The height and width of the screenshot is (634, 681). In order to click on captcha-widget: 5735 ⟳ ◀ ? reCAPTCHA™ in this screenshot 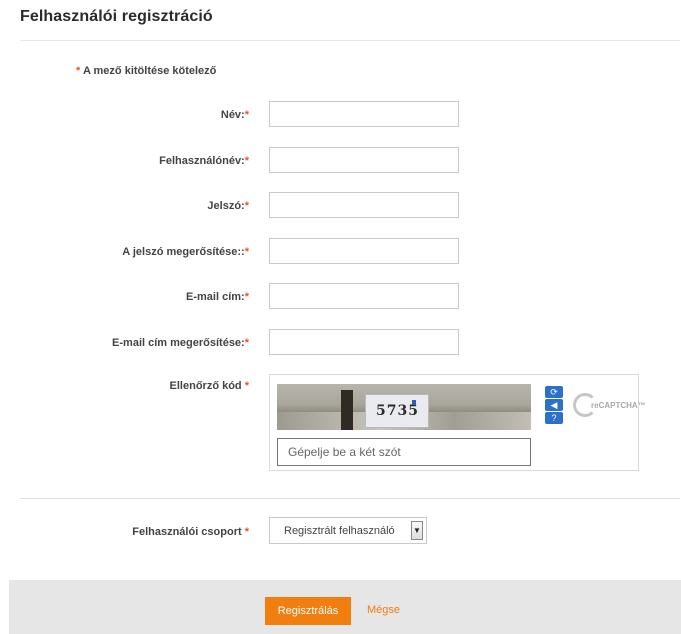, I will do `click(457, 422)`.